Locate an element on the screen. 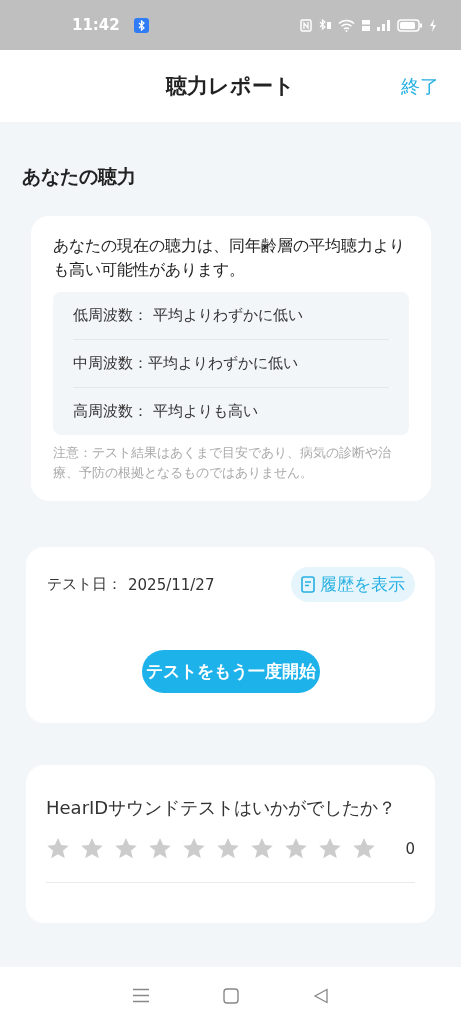 The width and height of the screenshot is (461, 1024). test-date-label: テスト日： is located at coordinates (84, 584).